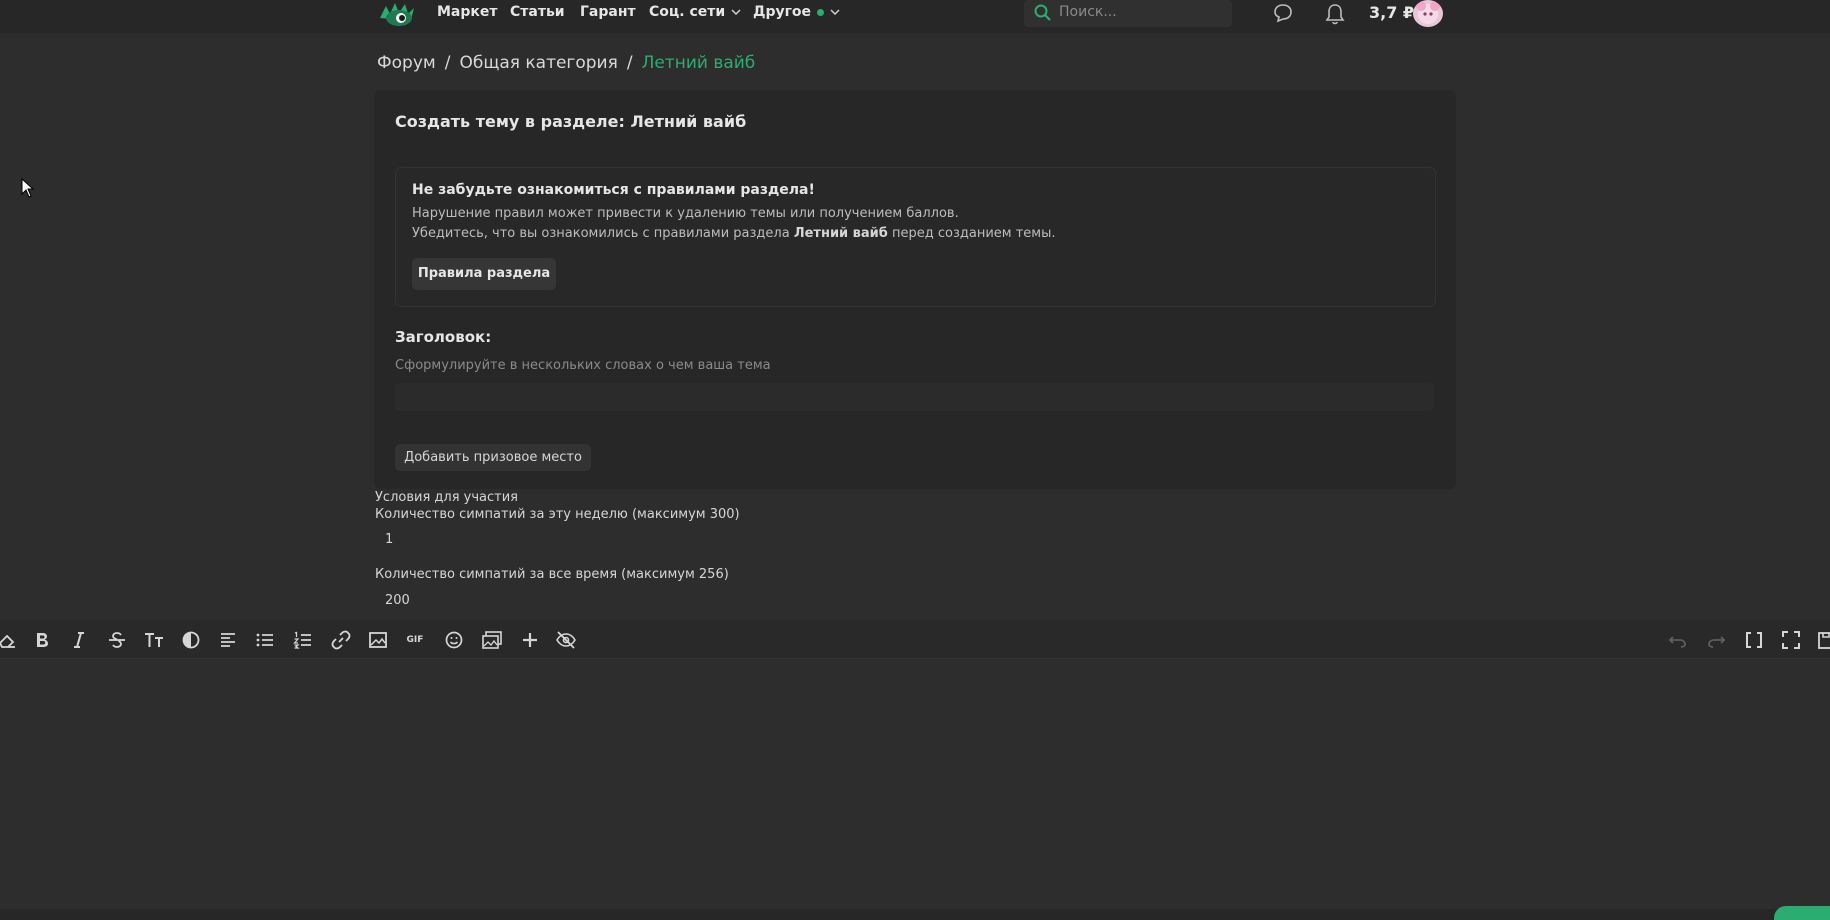  Describe the element at coordinates (971, 233) in the screenshot. I see `notice-line-2-suffix: перед созданием темы.` at that location.